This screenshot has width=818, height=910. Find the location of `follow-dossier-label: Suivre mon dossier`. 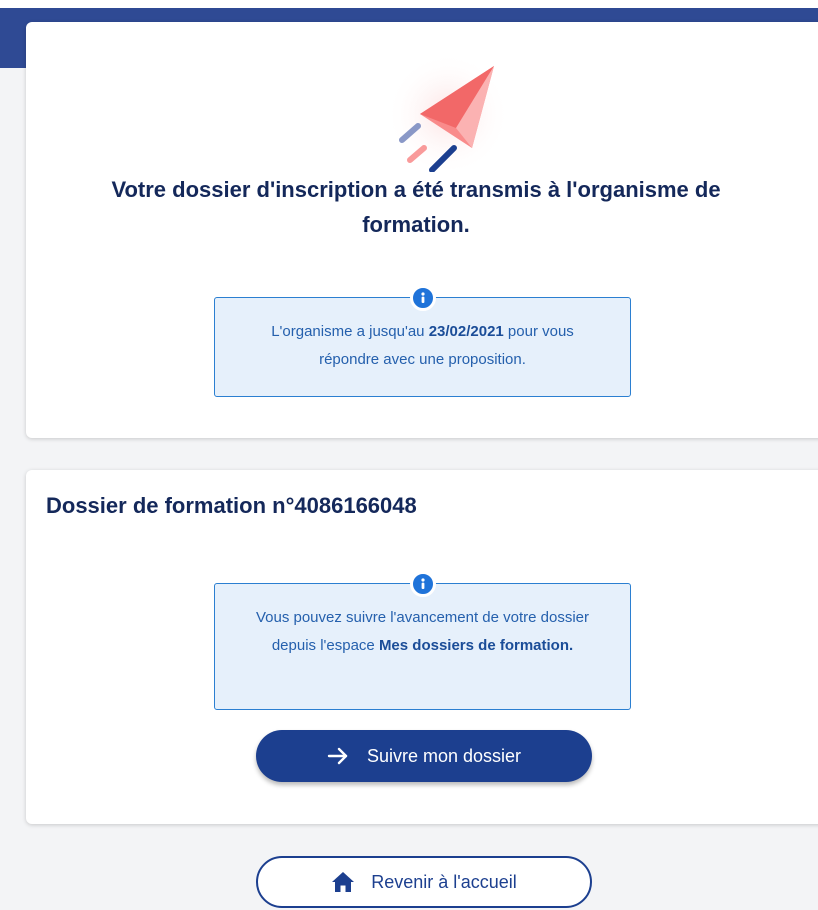

follow-dossier-label: Suivre mon dossier is located at coordinates (444, 755).